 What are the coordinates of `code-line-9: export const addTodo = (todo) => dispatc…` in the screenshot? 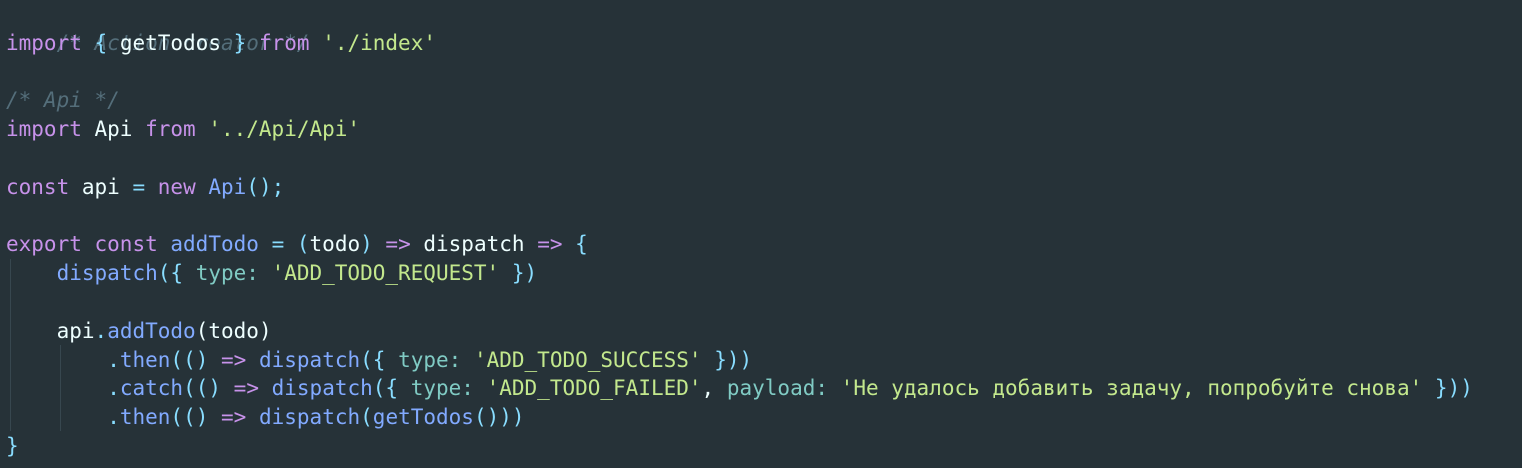 It's located at (764, 244).